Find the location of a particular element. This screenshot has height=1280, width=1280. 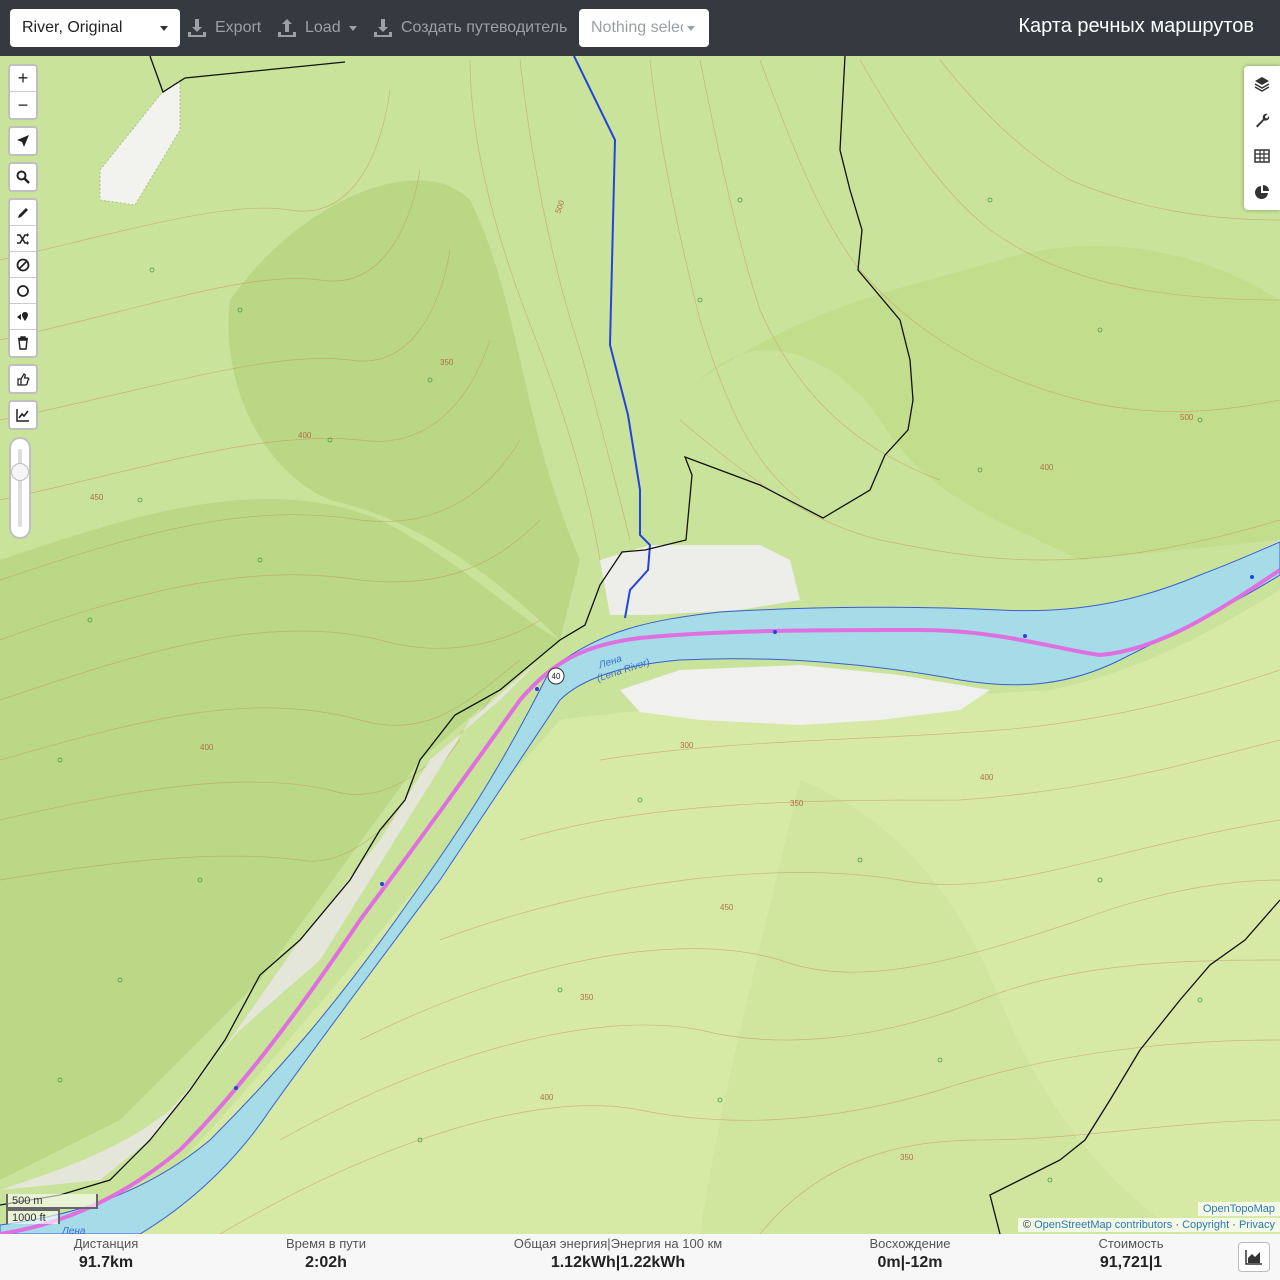

delete-route-button is located at coordinates (23, 343).